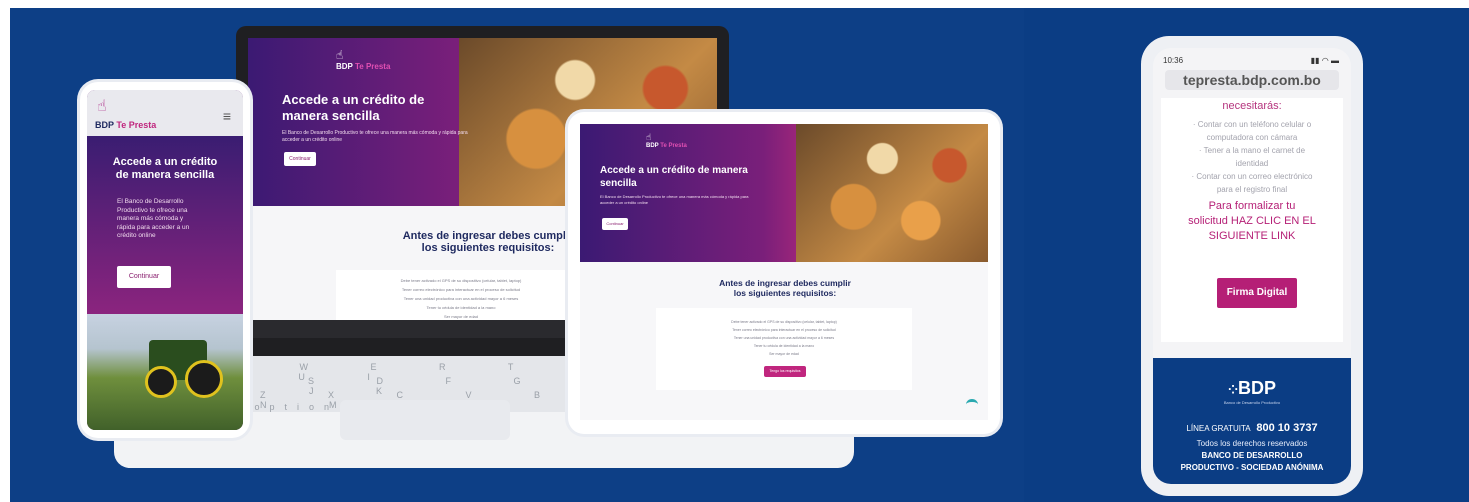 This screenshot has height=502, width=1469. Describe the element at coordinates (1252, 189) in the screenshot. I see `requirement-line: para el registro final` at that location.